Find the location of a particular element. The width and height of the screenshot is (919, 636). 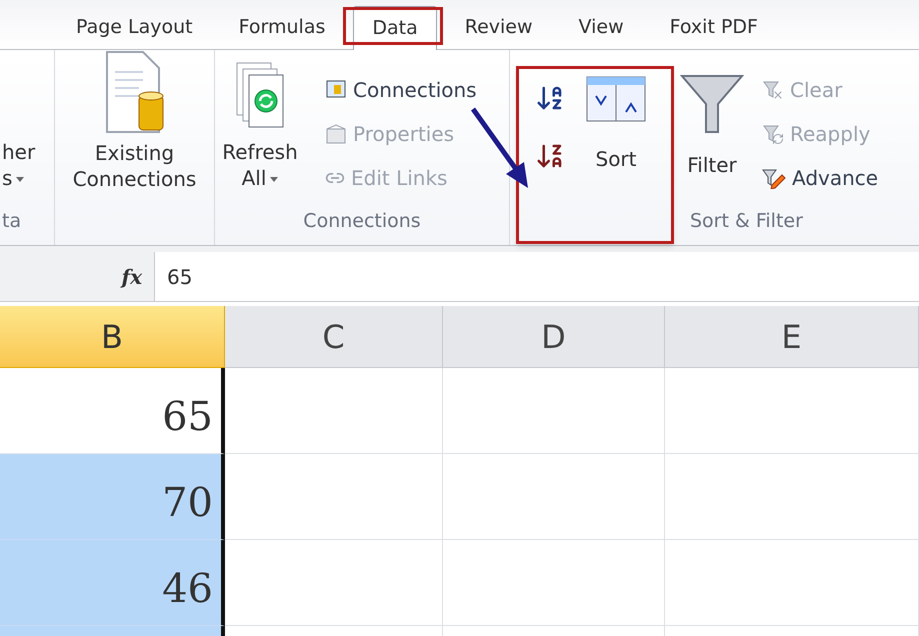

table-cell: 65 is located at coordinates (112, 411).